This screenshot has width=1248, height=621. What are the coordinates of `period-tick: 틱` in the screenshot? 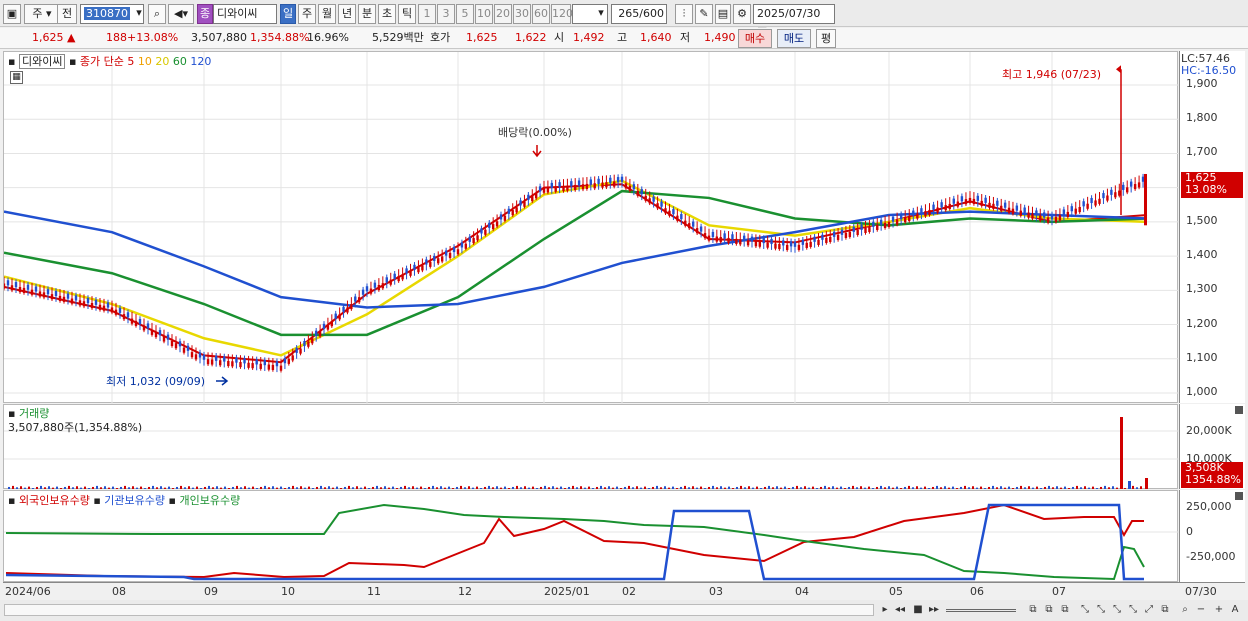 It's located at (407, 14).